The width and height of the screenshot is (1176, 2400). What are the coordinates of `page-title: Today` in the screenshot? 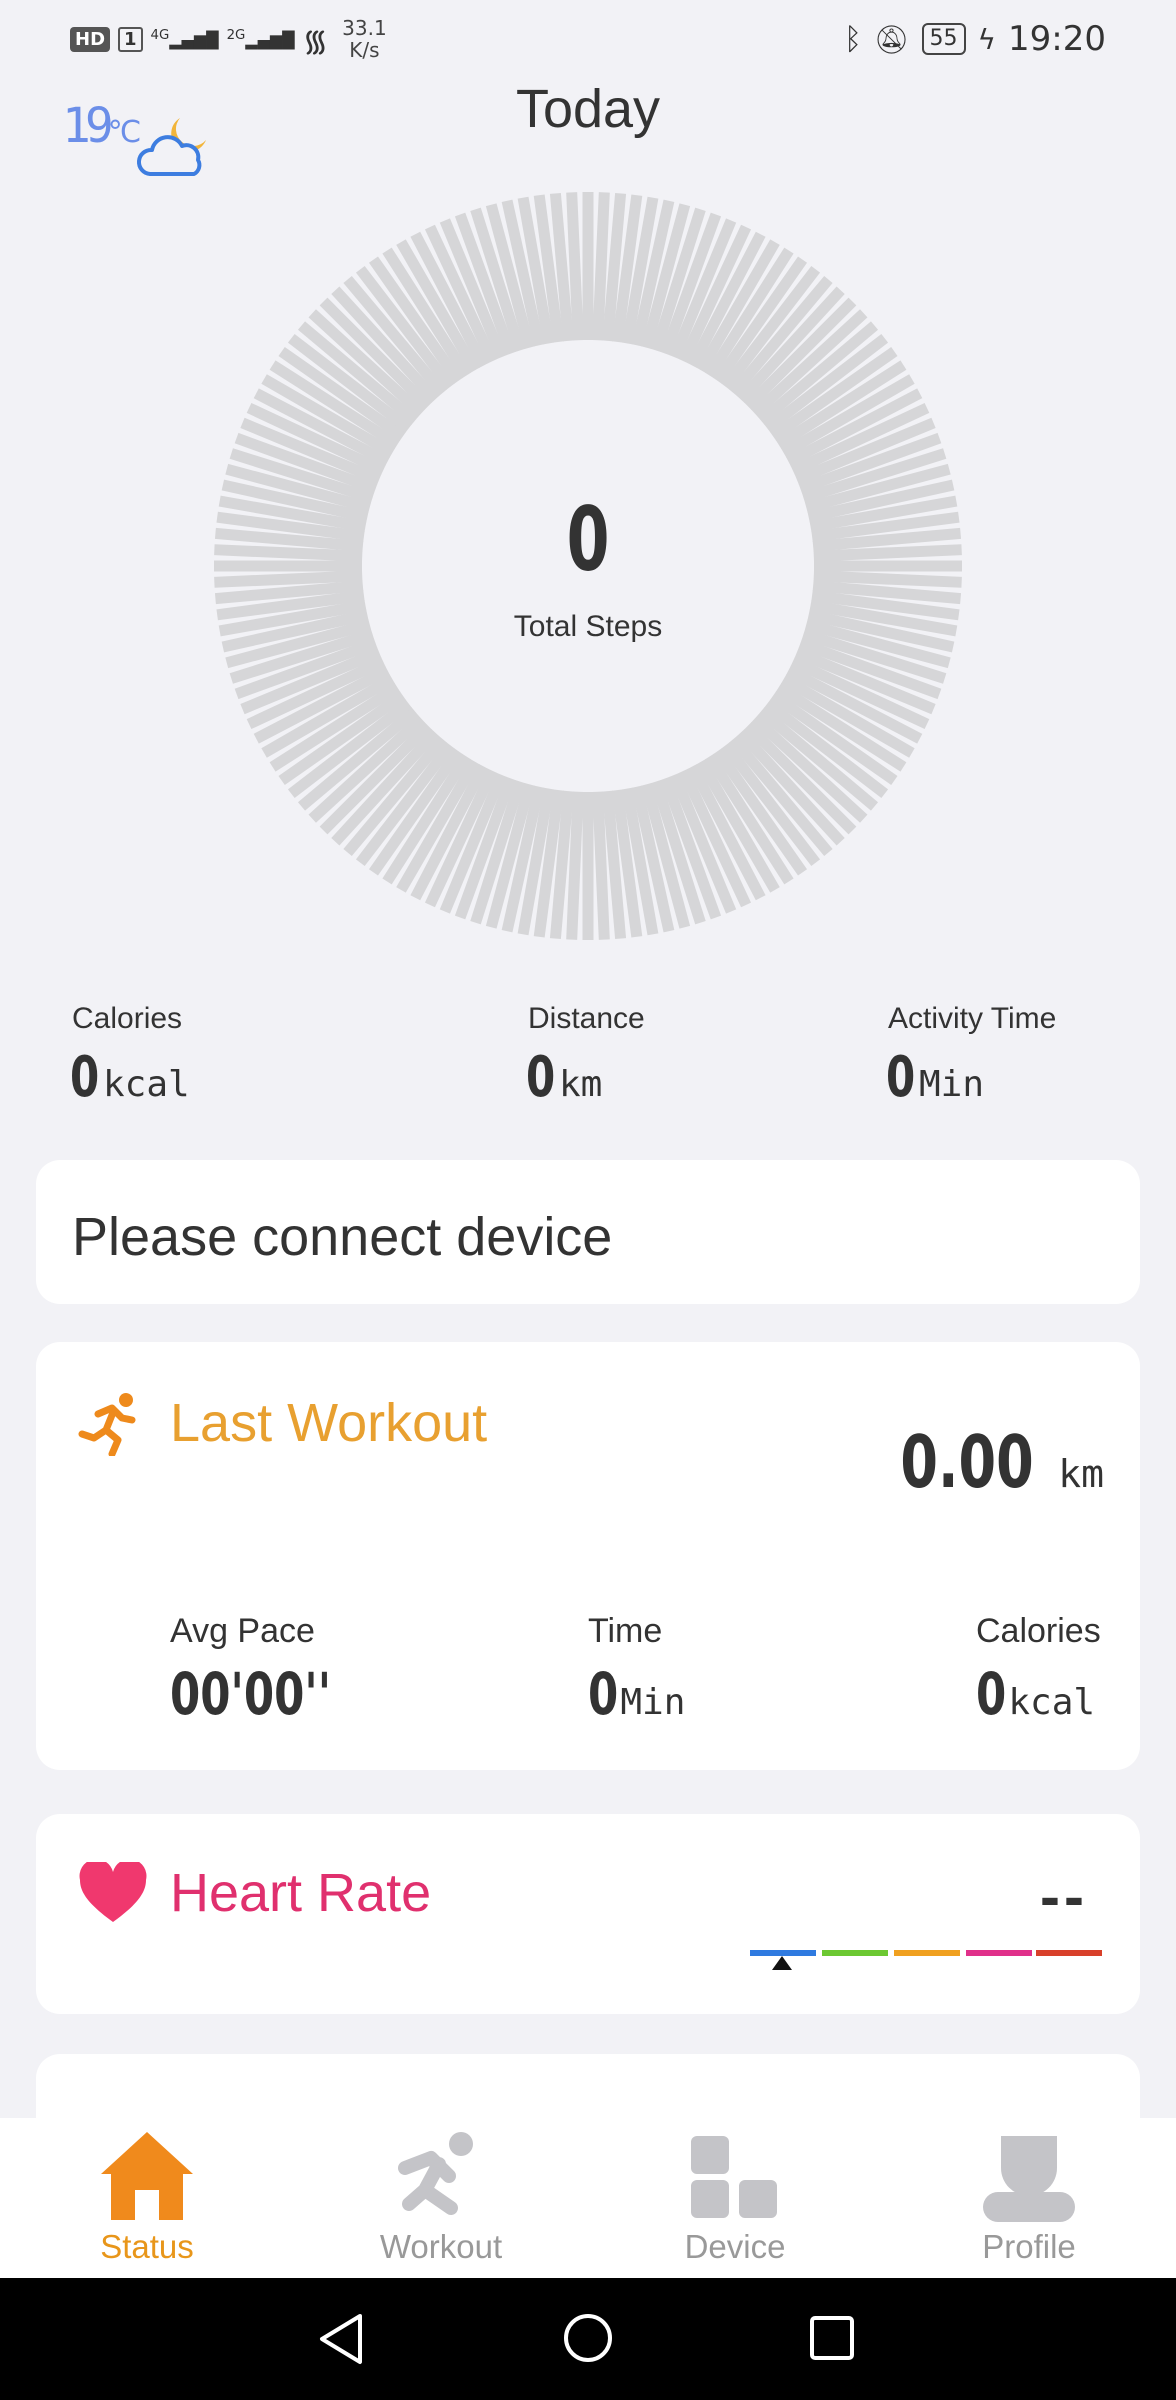 It's located at (588, 109).